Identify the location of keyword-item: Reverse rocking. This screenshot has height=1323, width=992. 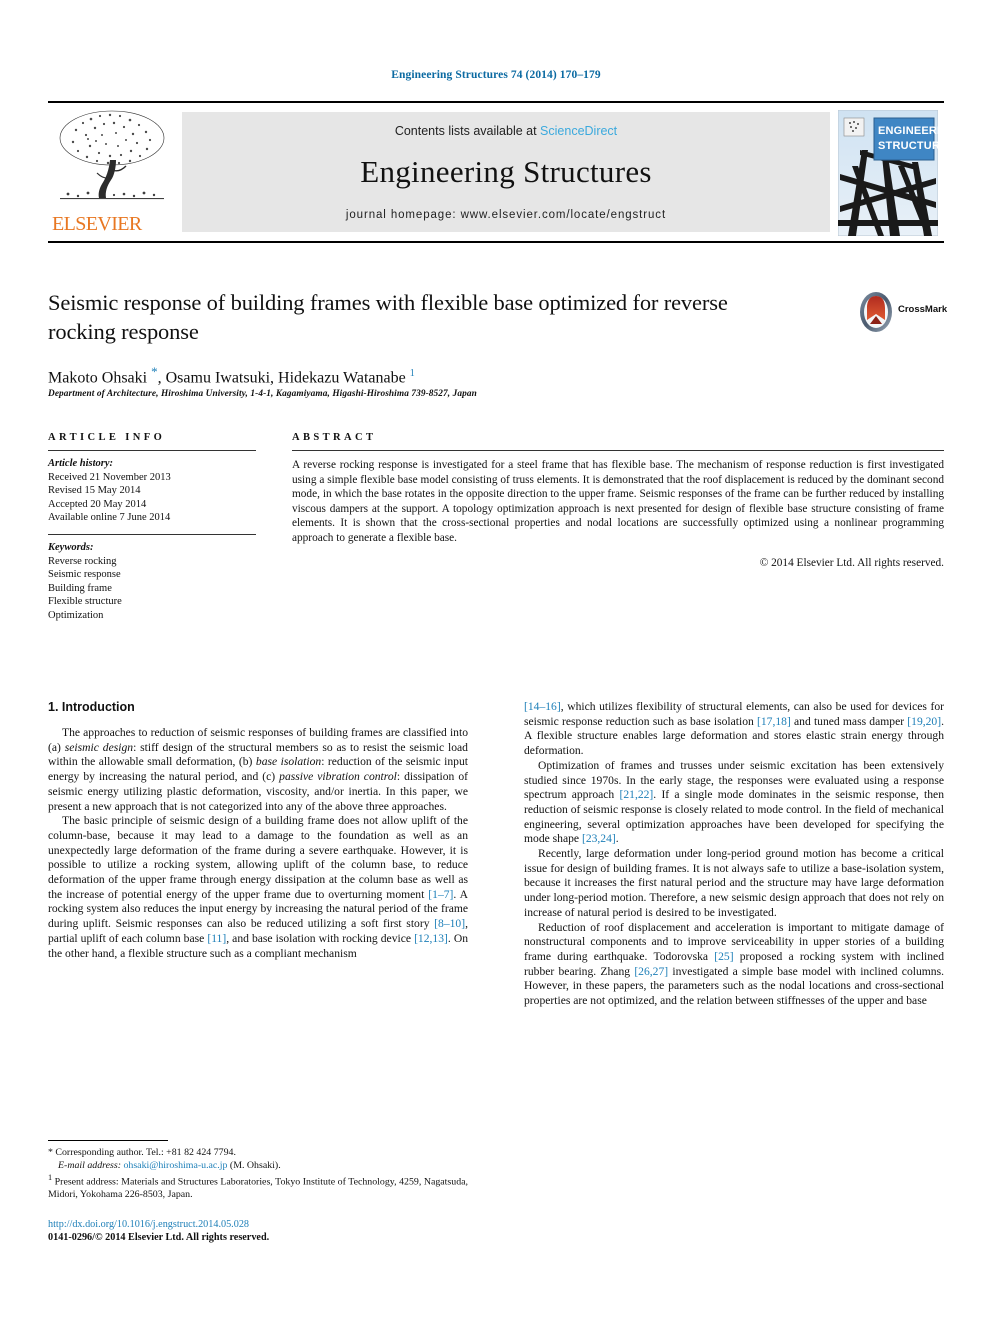
(82, 561).